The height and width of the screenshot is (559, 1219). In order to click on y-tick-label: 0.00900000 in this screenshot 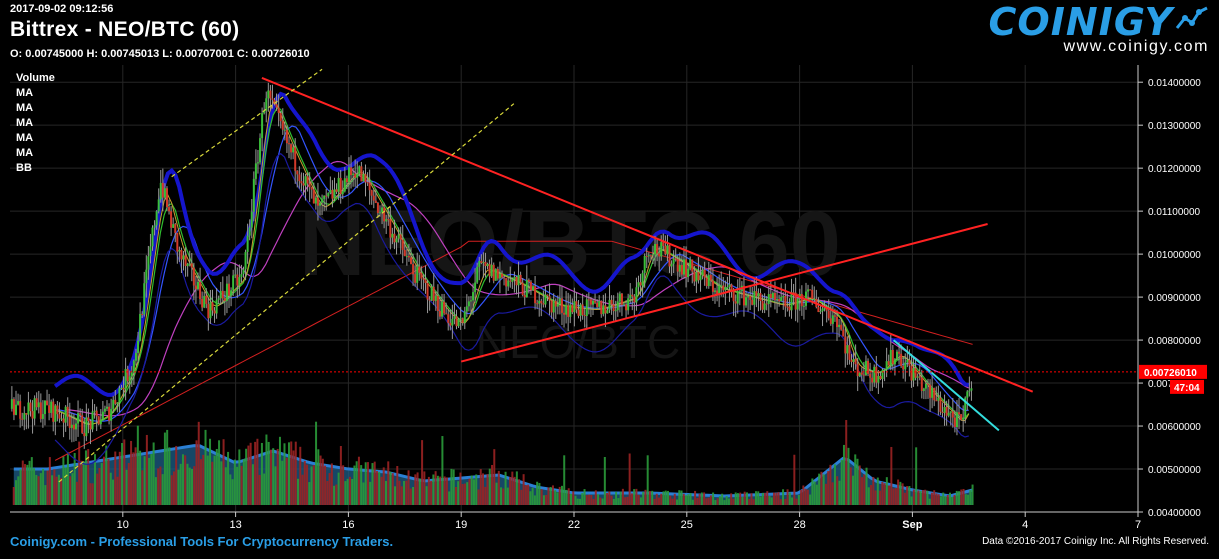, I will do `click(1174, 298)`.